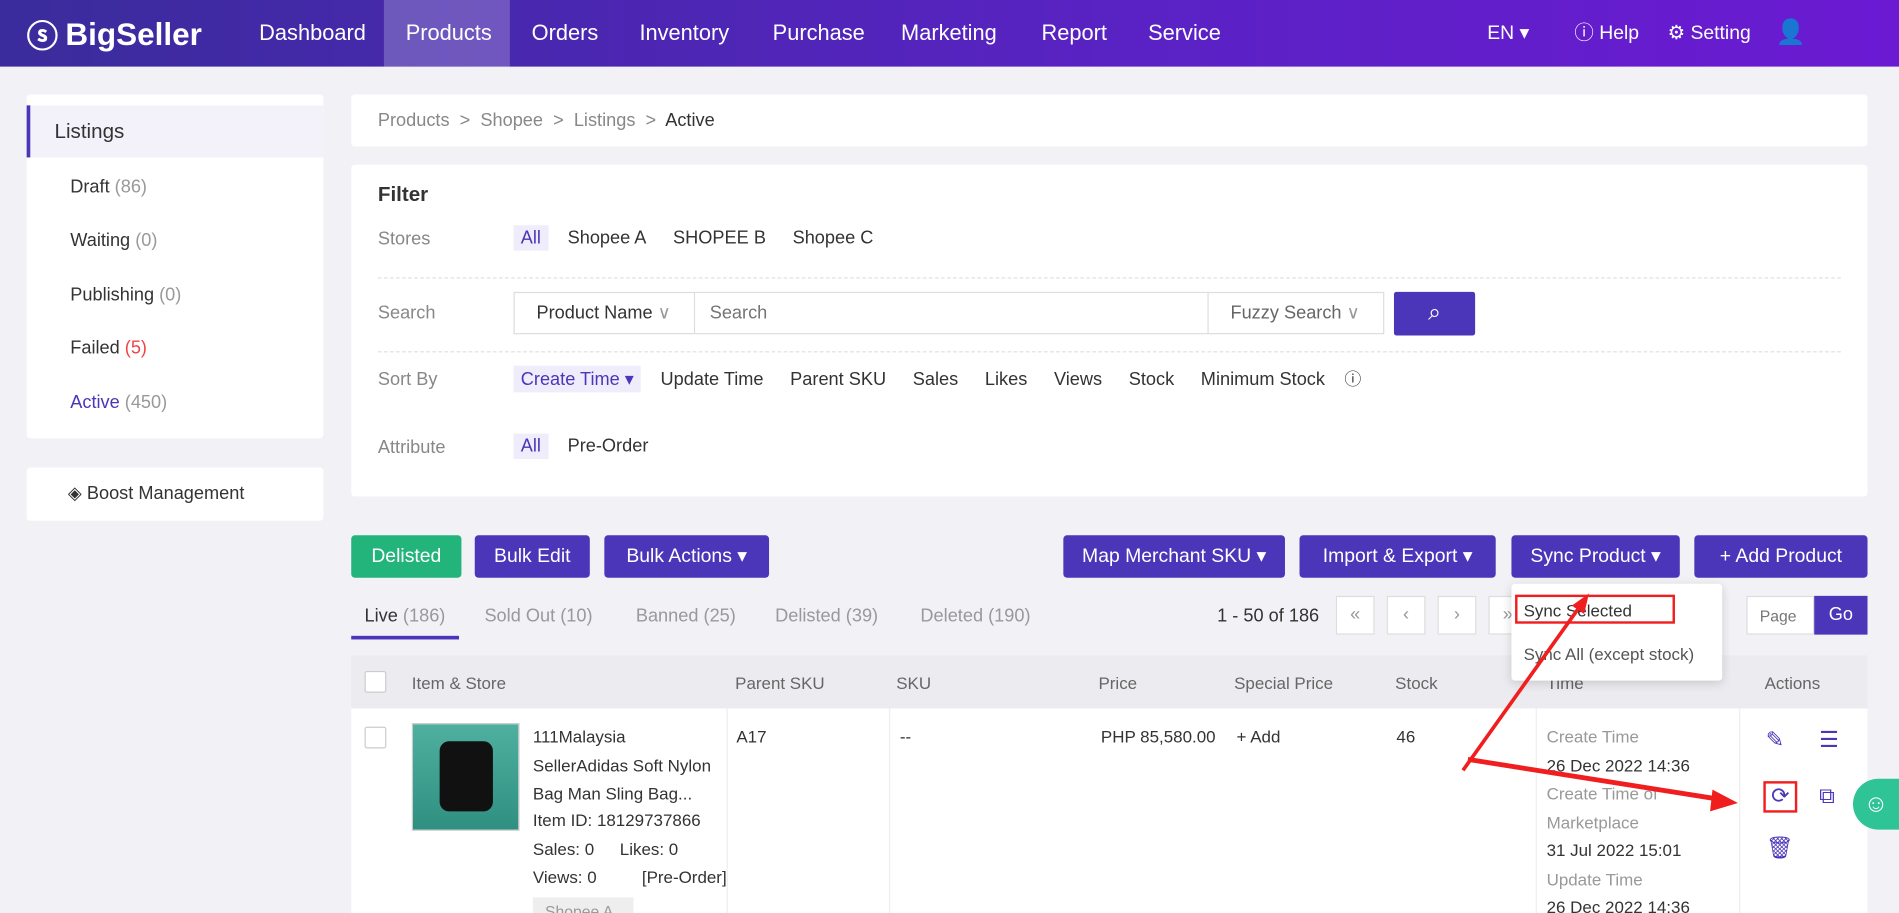  What do you see at coordinates (1521, 688) in the screenshot?
I see `arrow-to-sync-selected` at bounding box center [1521, 688].